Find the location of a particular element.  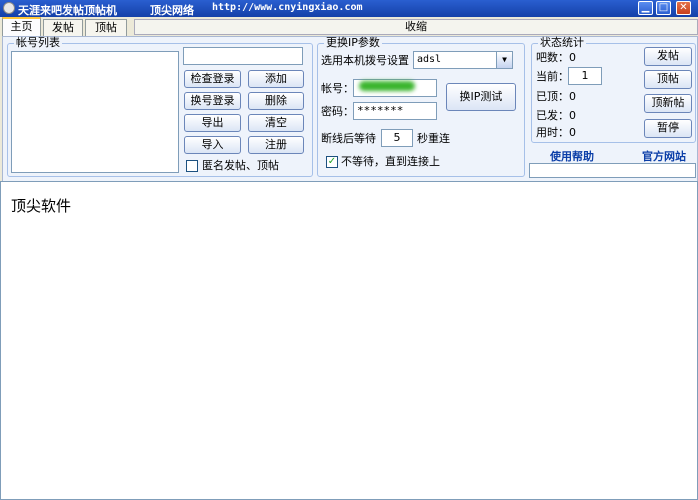

ip-group-title: 更换IP参数 is located at coordinates (353, 42).